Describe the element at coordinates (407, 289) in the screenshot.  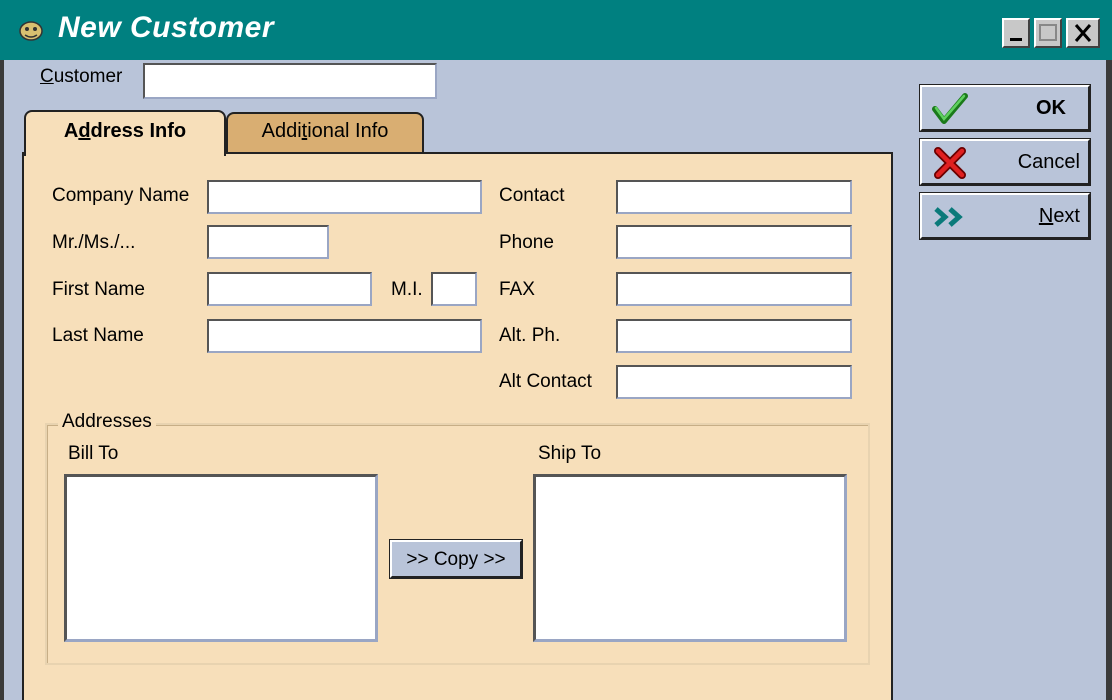
I see `middle-initial-label: M.I.` at that location.